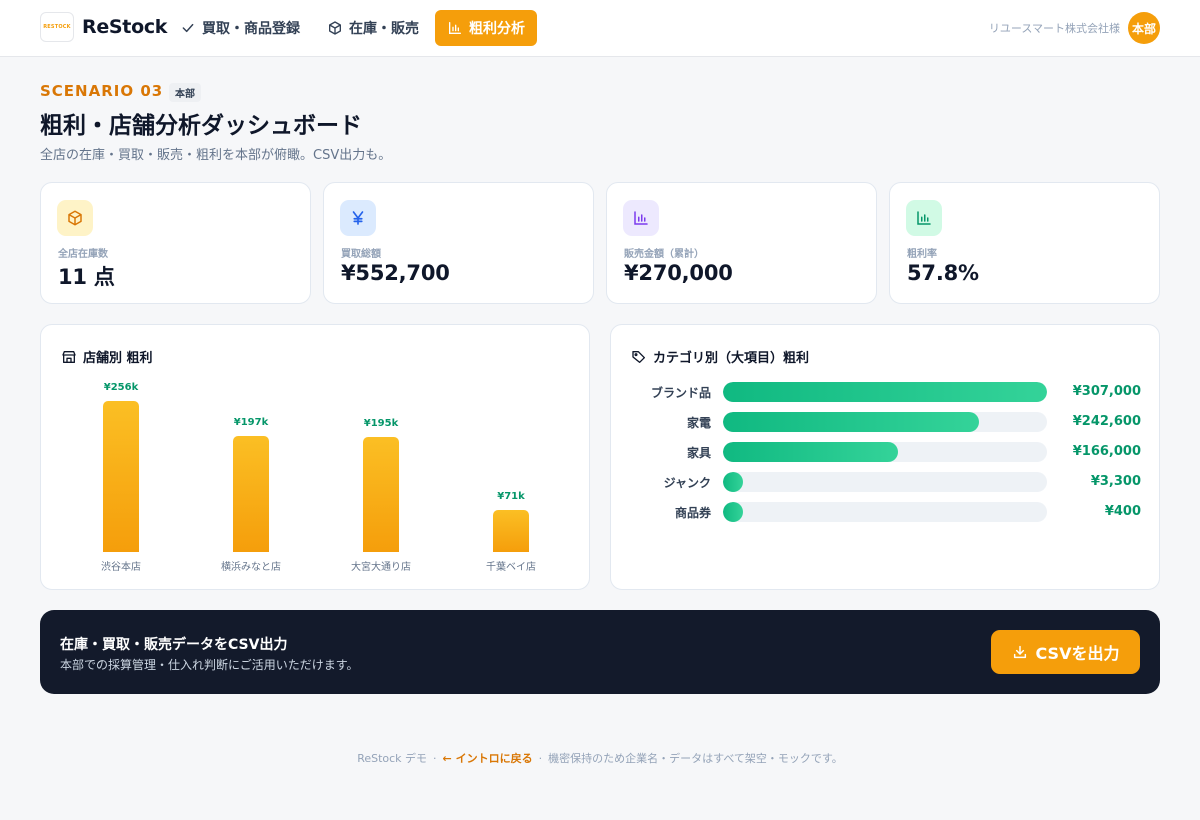 The image size is (1200, 820). What do you see at coordinates (216, 155) in the screenshot?
I see `page-subtitle: 全店の在庫・買取・販売・粗利を本部が俯瞰。CSV出力も。` at bounding box center [216, 155].